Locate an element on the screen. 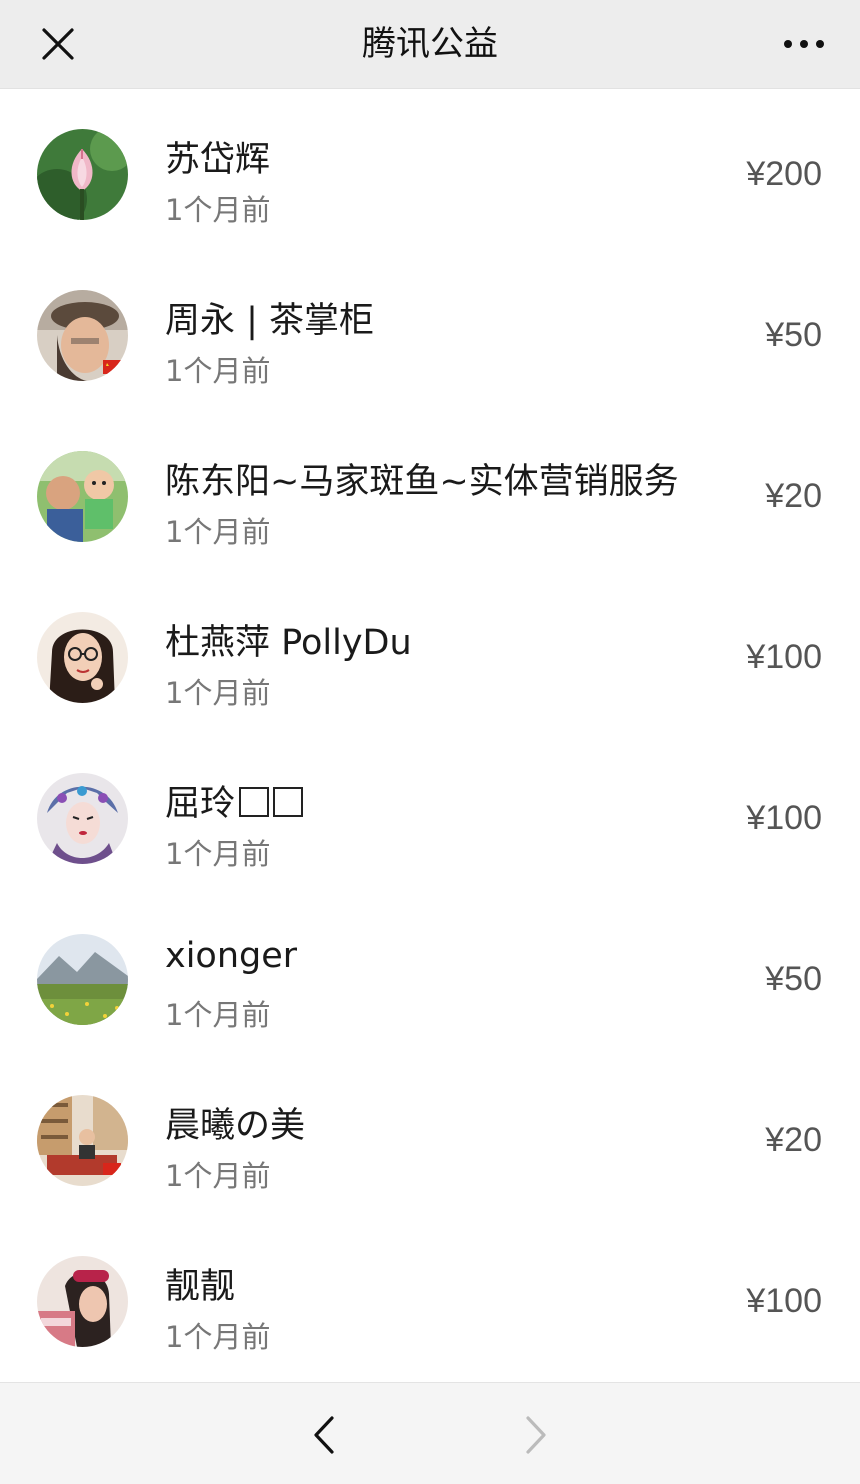  more-icon is located at coordinates (804, 44).